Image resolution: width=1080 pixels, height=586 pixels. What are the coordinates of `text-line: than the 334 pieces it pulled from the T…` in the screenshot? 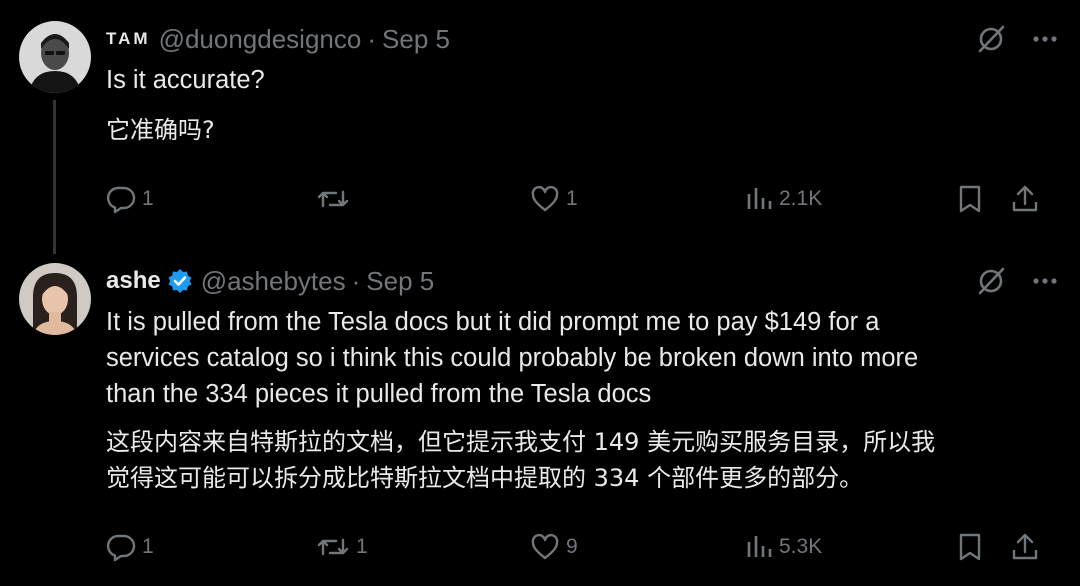 It's located at (379, 394).